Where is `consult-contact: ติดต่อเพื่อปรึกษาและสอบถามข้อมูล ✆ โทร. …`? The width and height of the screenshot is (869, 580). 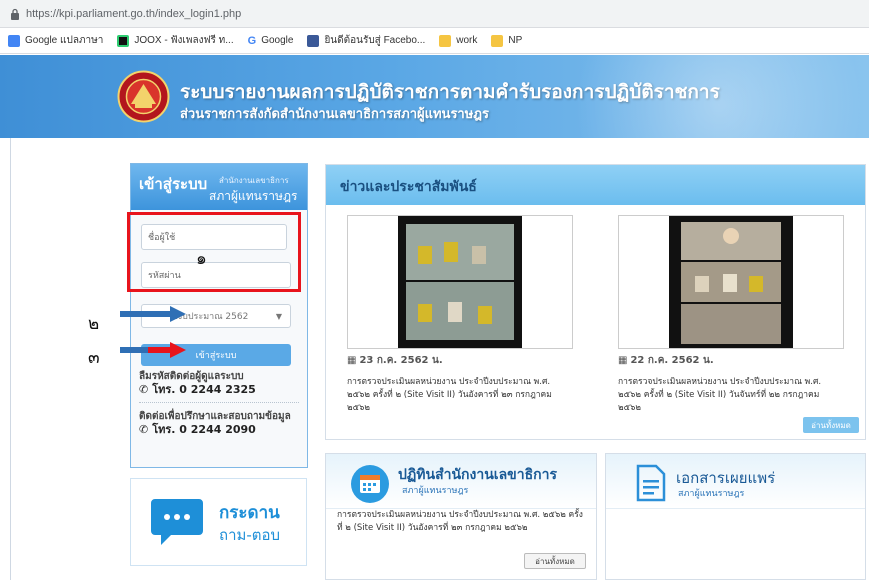 consult-contact: ติดต่อเพื่อปรึกษาและสอบถามข้อมูล ✆ โทร. … is located at coordinates (215, 423).